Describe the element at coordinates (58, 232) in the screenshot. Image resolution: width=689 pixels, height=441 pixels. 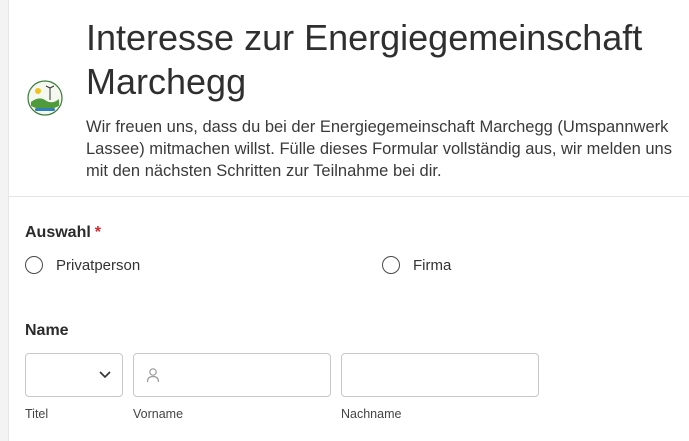
I see `auswahl-label: Auswahl` at that location.